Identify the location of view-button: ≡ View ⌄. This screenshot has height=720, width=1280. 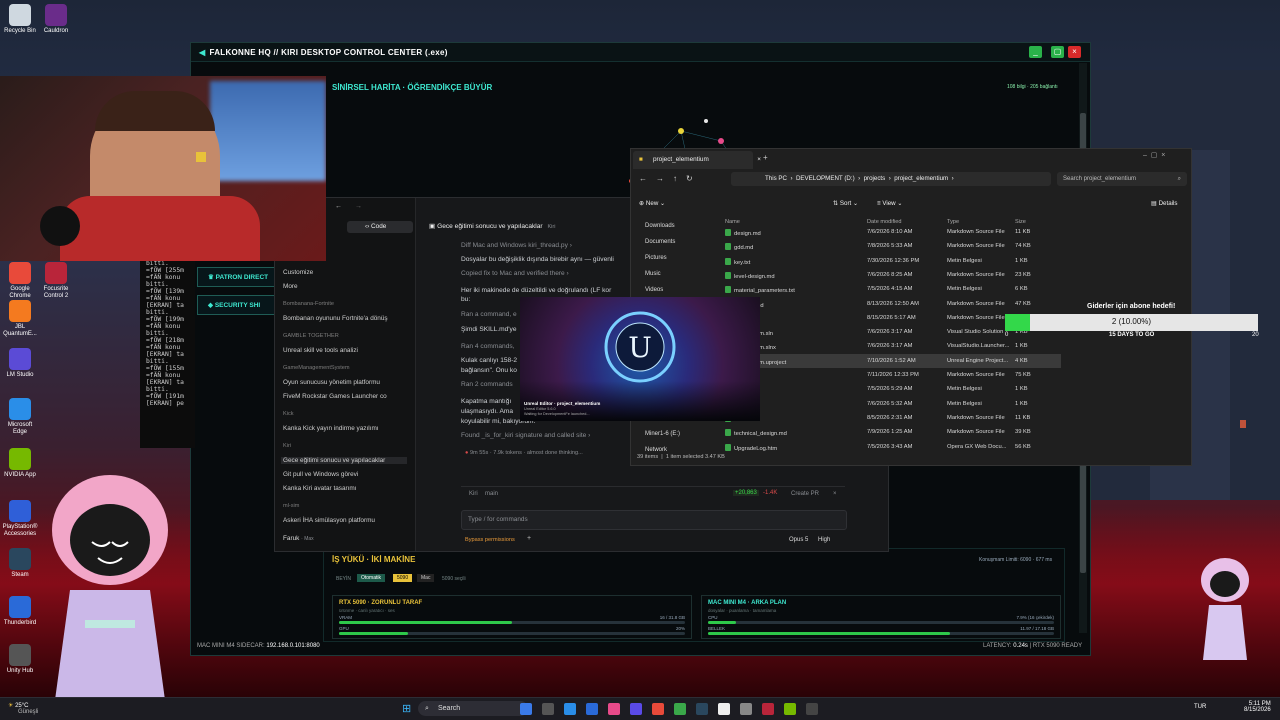
(890, 203).